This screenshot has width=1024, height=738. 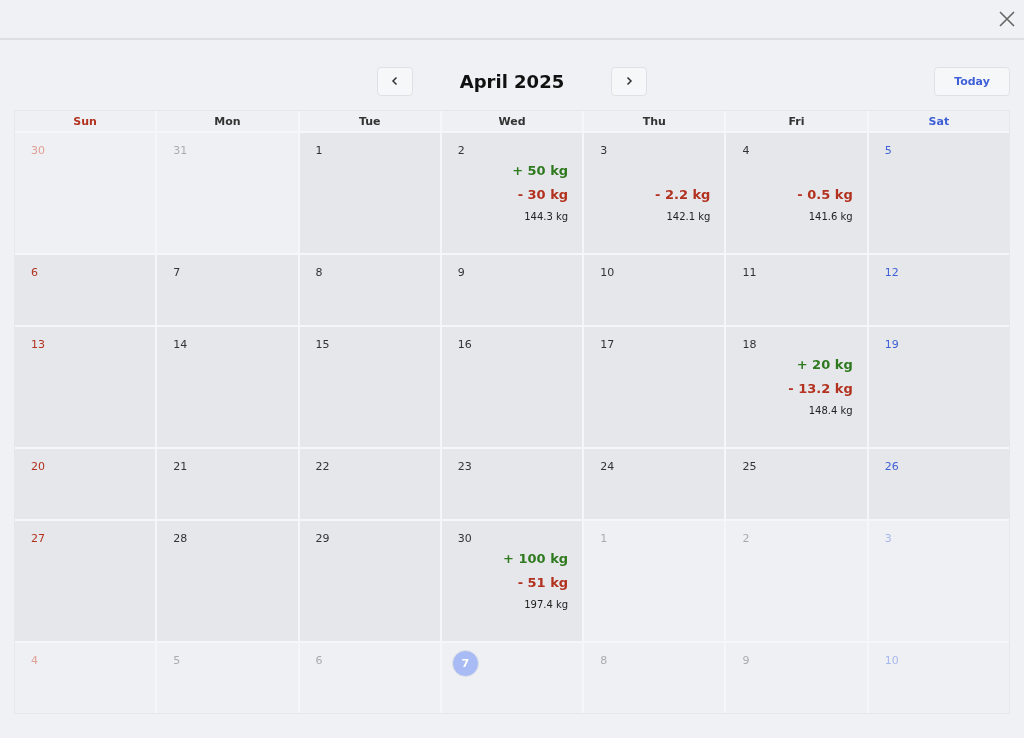 What do you see at coordinates (938, 290) in the screenshot?
I see `day-cell: 12` at bounding box center [938, 290].